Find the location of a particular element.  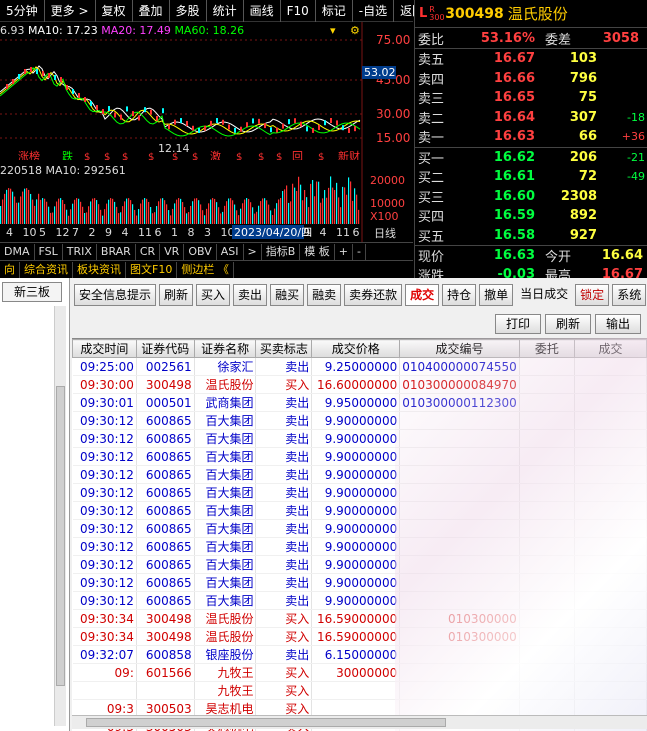

trade-button: 买入 is located at coordinates (213, 295).